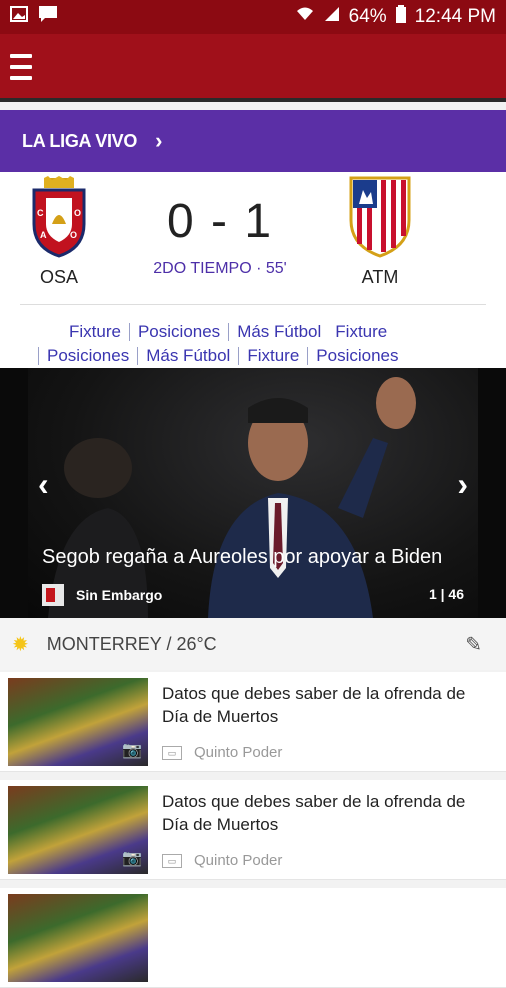 This screenshot has width=506, height=988. What do you see at coordinates (367, 16) in the screenshot?
I see `battery-percentage: 64%` at bounding box center [367, 16].